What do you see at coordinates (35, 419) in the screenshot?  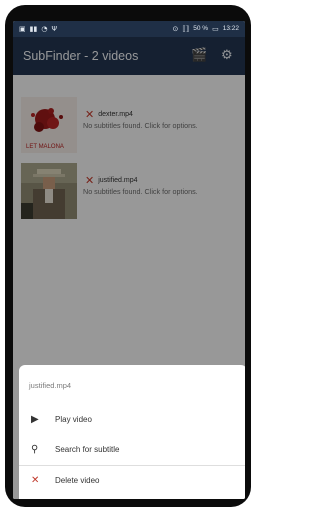 I see `play-icon: ▶` at bounding box center [35, 419].